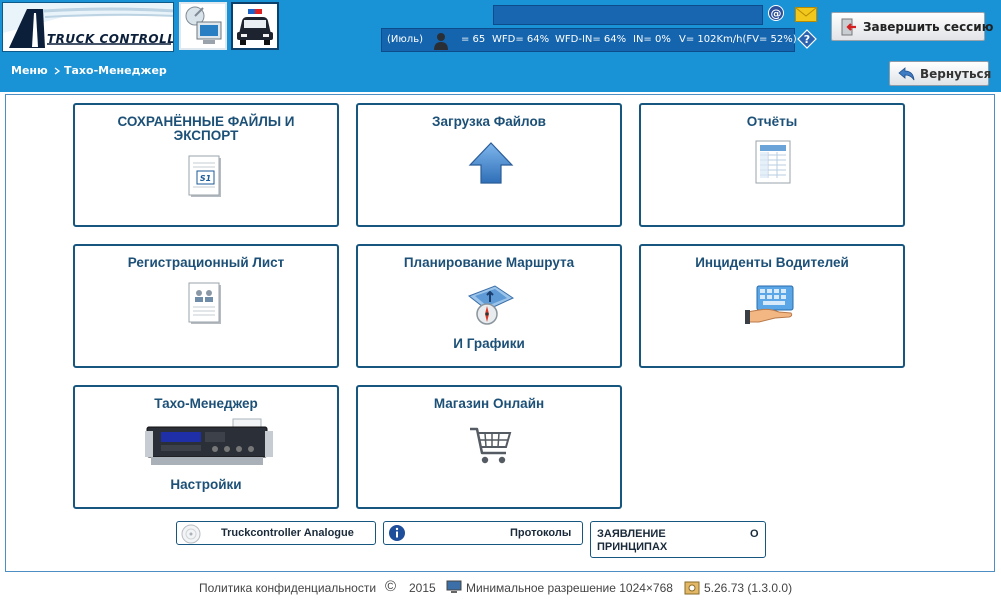  What do you see at coordinates (441, 41) in the screenshot?
I see `driver-person-icon` at bounding box center [441, 41].